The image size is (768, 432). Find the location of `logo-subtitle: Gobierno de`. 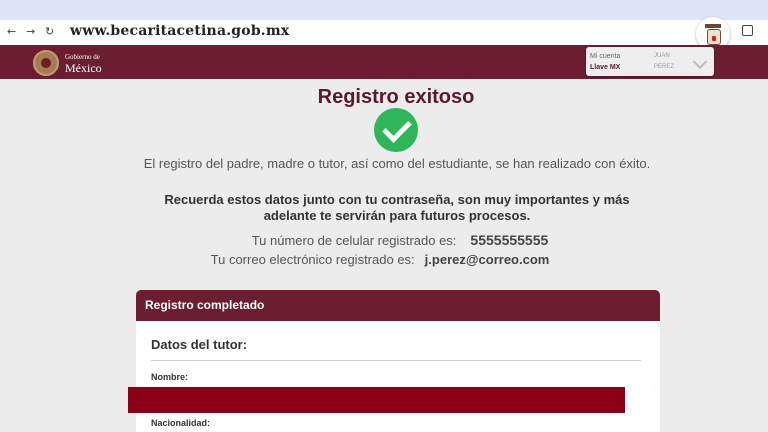

logo-subtitle: Gobierno de is located at coordinates (82, 57).